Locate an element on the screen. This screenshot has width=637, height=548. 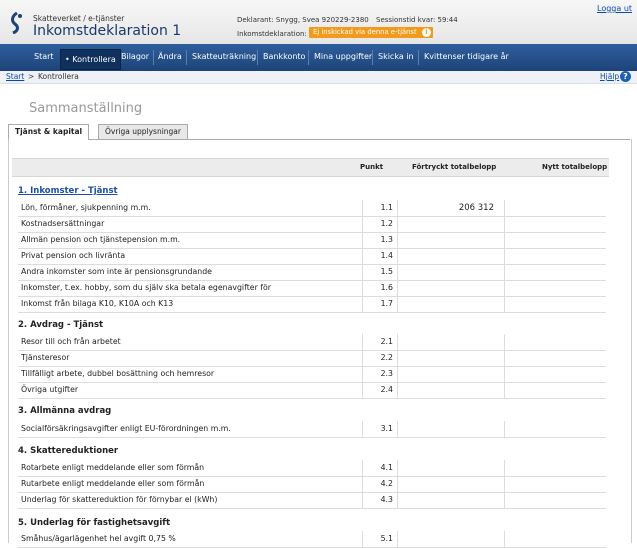
section-title-skattereduktioner: 4. Skattereduktioner is located at coordinates (68, 451).